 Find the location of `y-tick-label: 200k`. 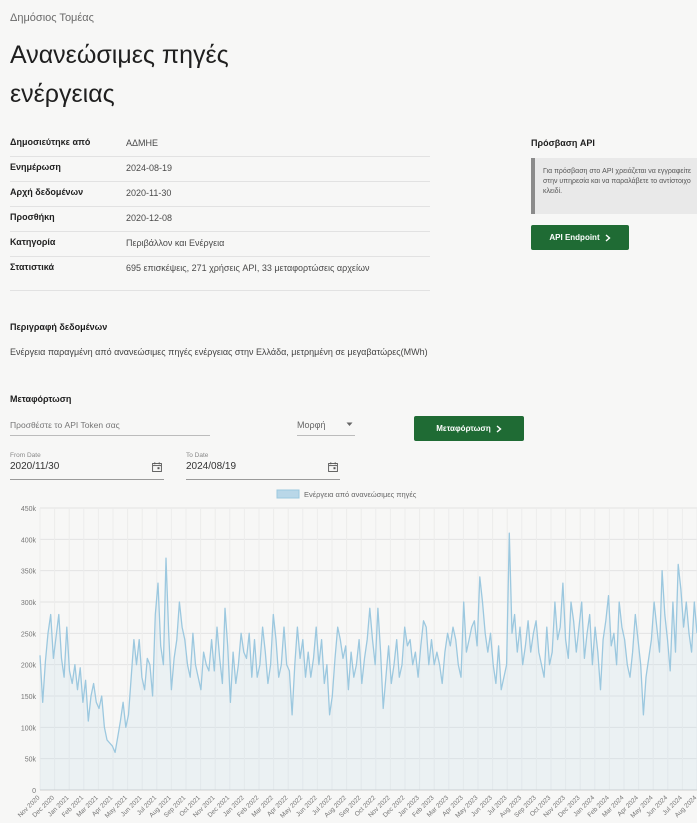

y-tick-label: 200k is located at coordinates (29, 666).